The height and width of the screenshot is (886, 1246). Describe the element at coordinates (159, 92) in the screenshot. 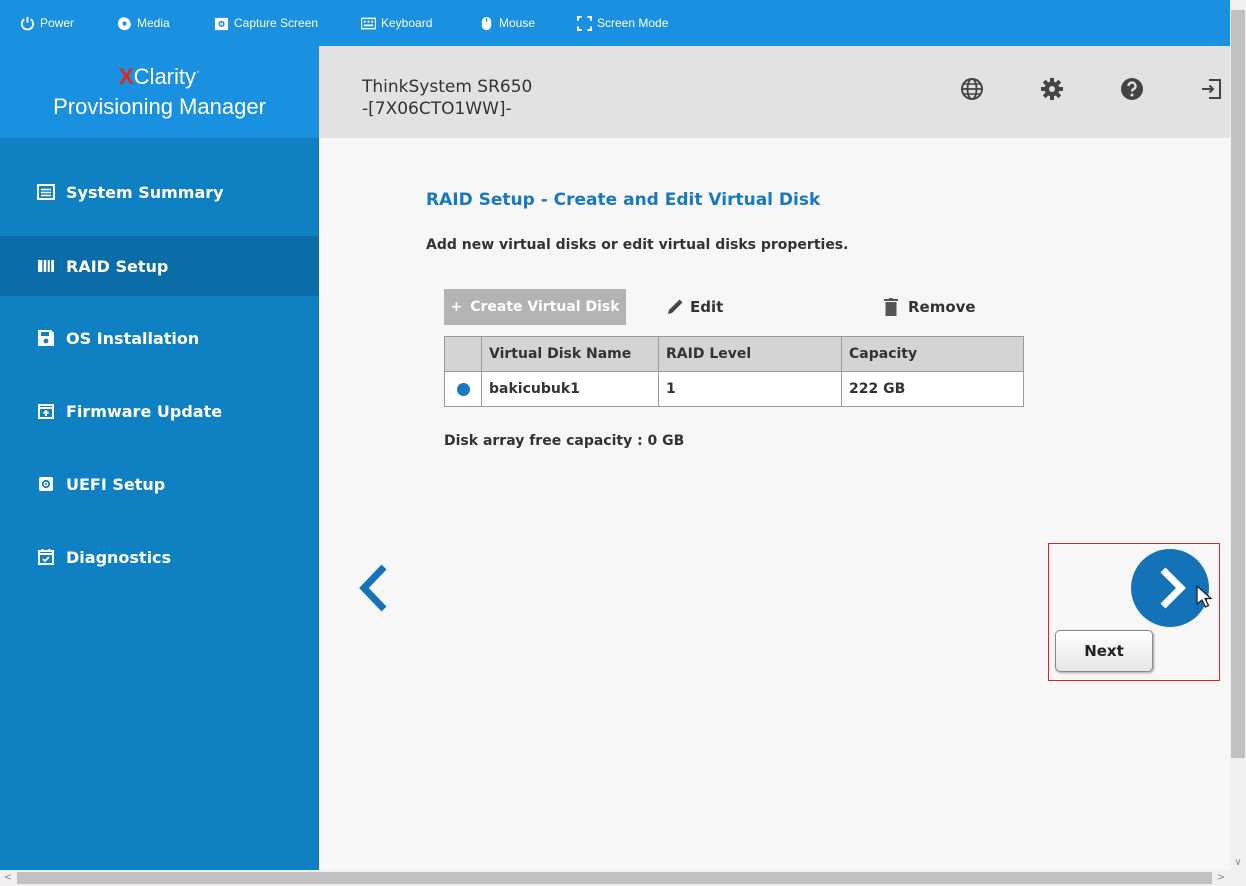

I see `xclarity-logo: XClarity· Provisioning Manager` at that location.